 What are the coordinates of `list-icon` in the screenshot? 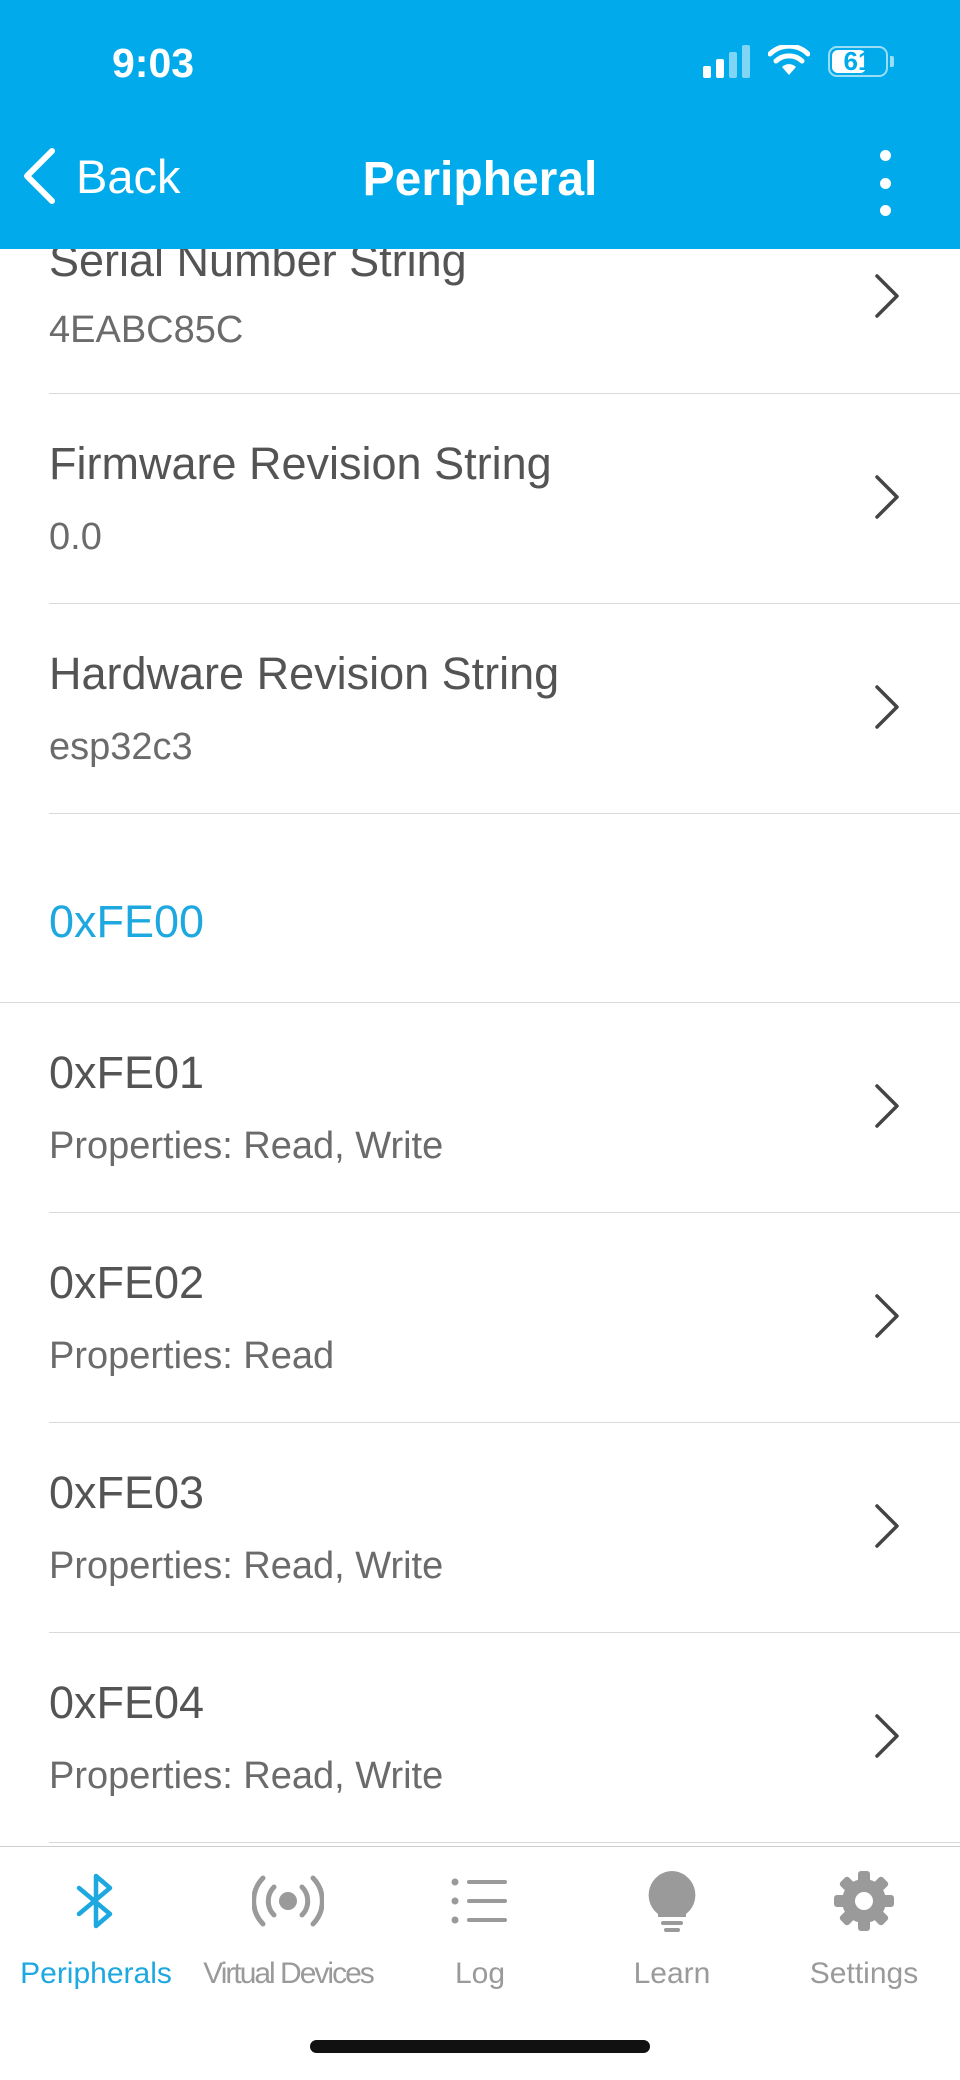 It's located at (479, 1901).